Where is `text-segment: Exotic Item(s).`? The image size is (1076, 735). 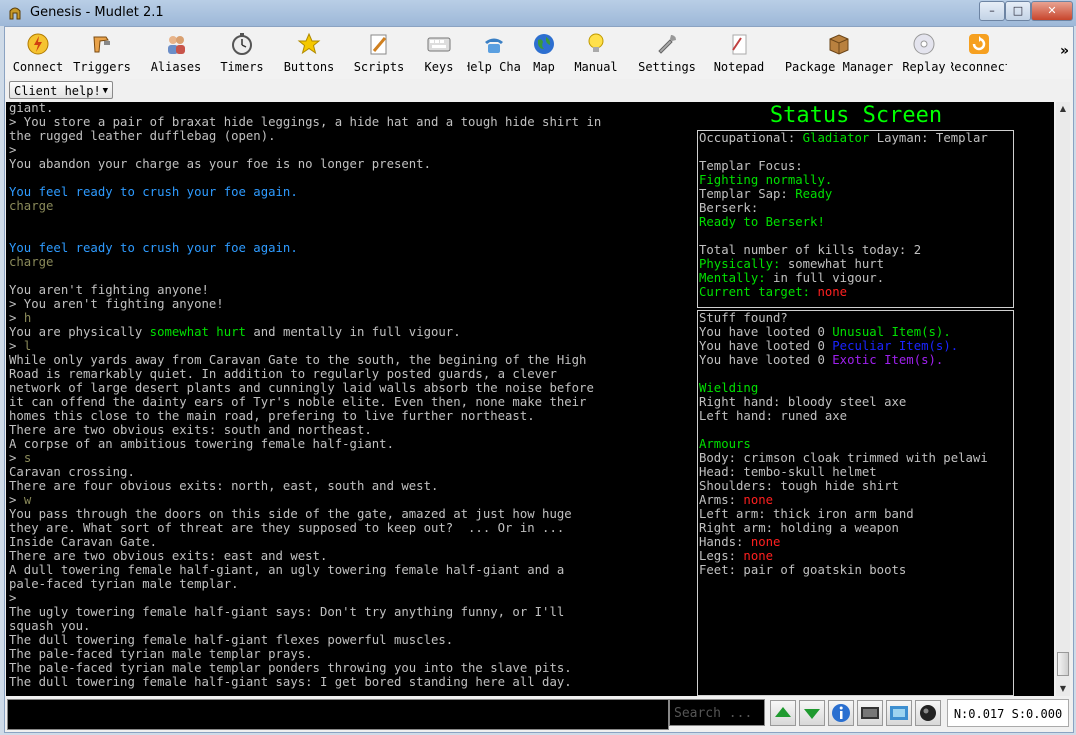
text-segment: Exotic Item(s). is located at coordinates (888, 360).